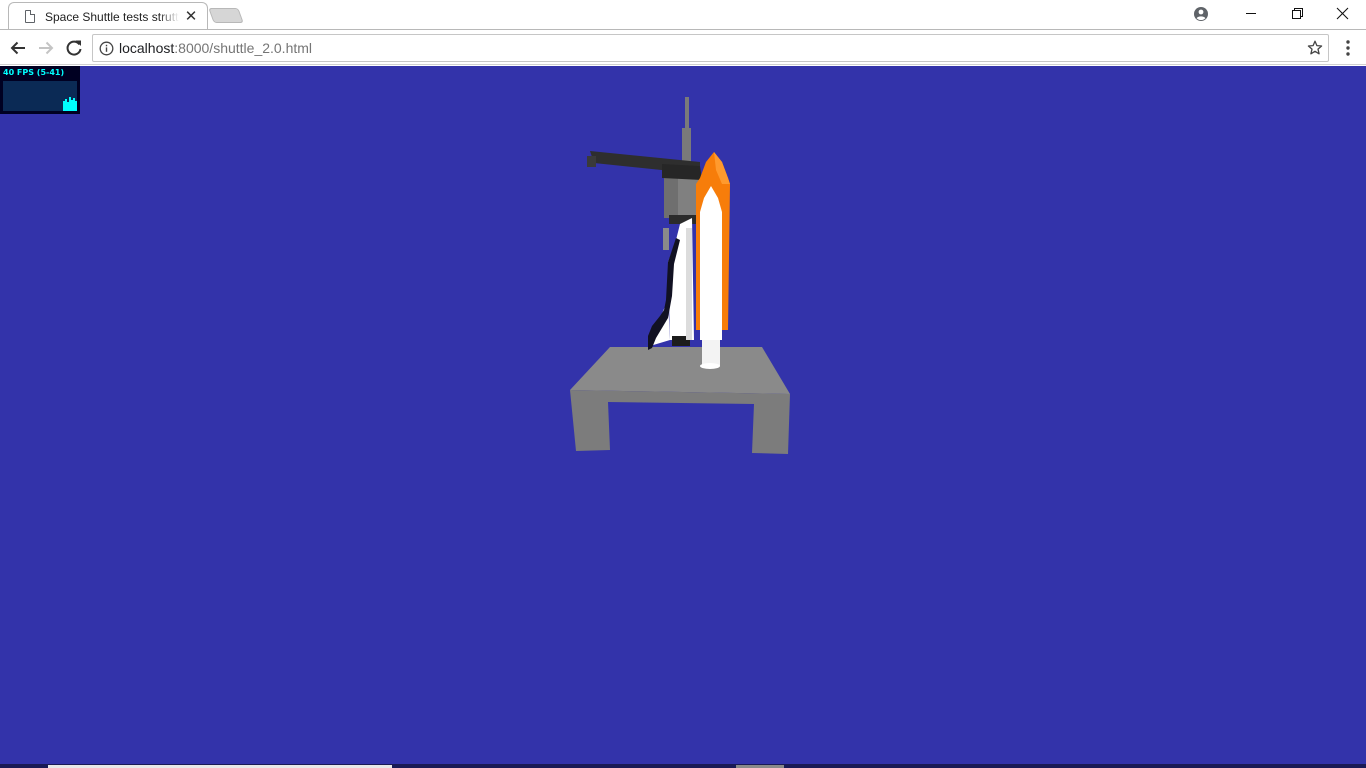 The height and width of the screenshot is (768, 1366). Describe the element at coordinates (106, 48) in the screenshot. I see `info-icon` at that location.